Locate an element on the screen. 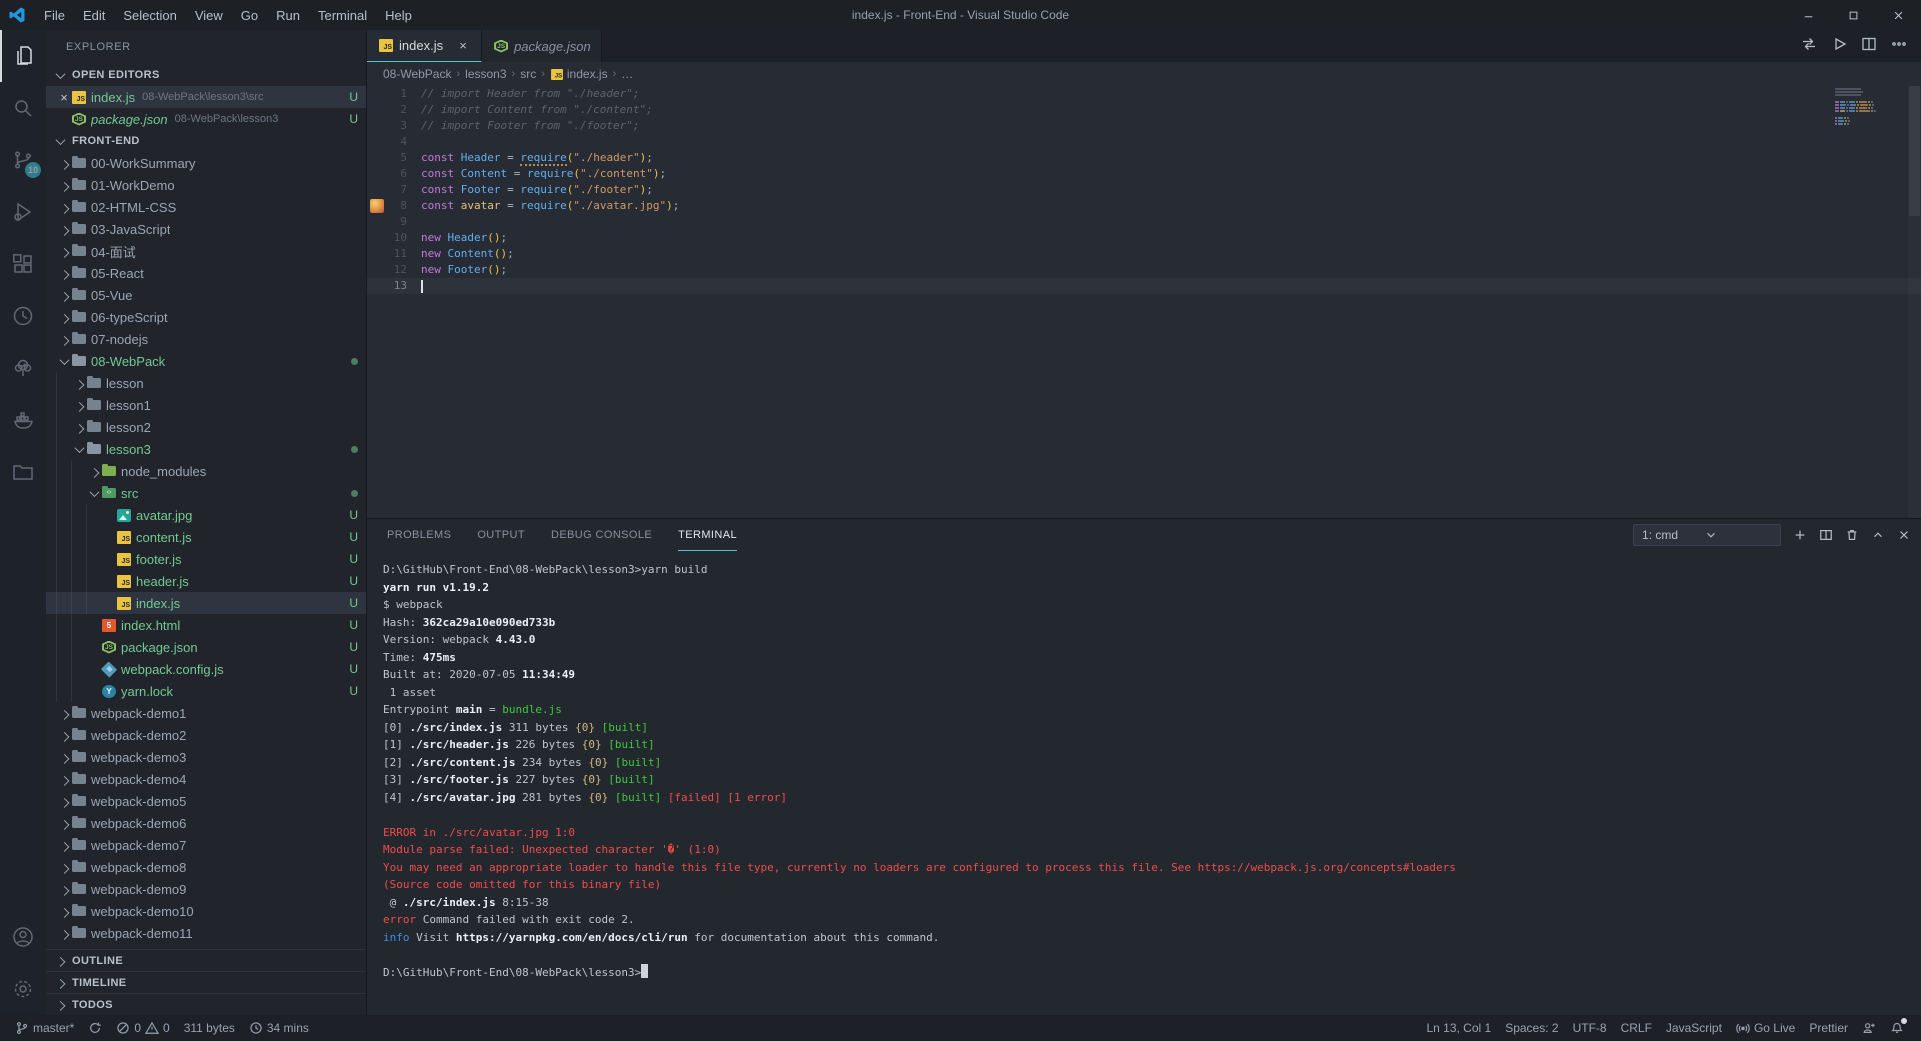 The image size is (1921, 1041). tree-item-lesson1: lesson1 is located at coordinates (206, 405).